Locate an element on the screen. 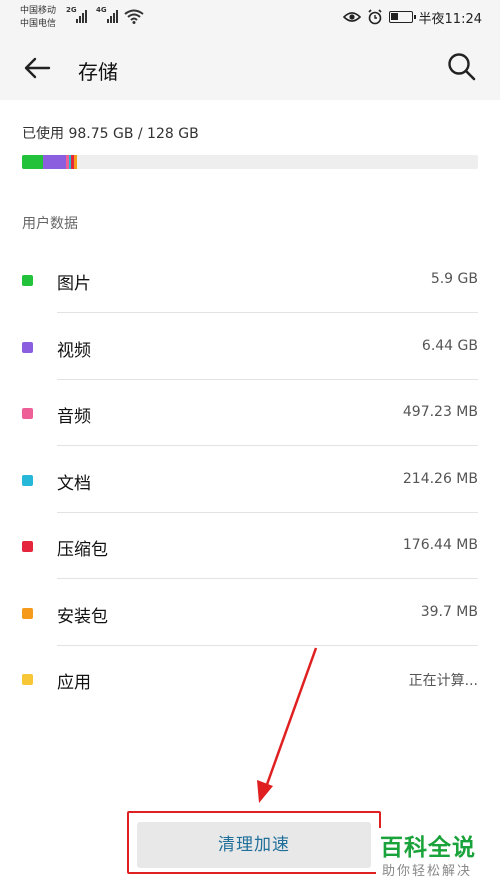  item-size: 214.26 MB is located at coordinates (440, 478).